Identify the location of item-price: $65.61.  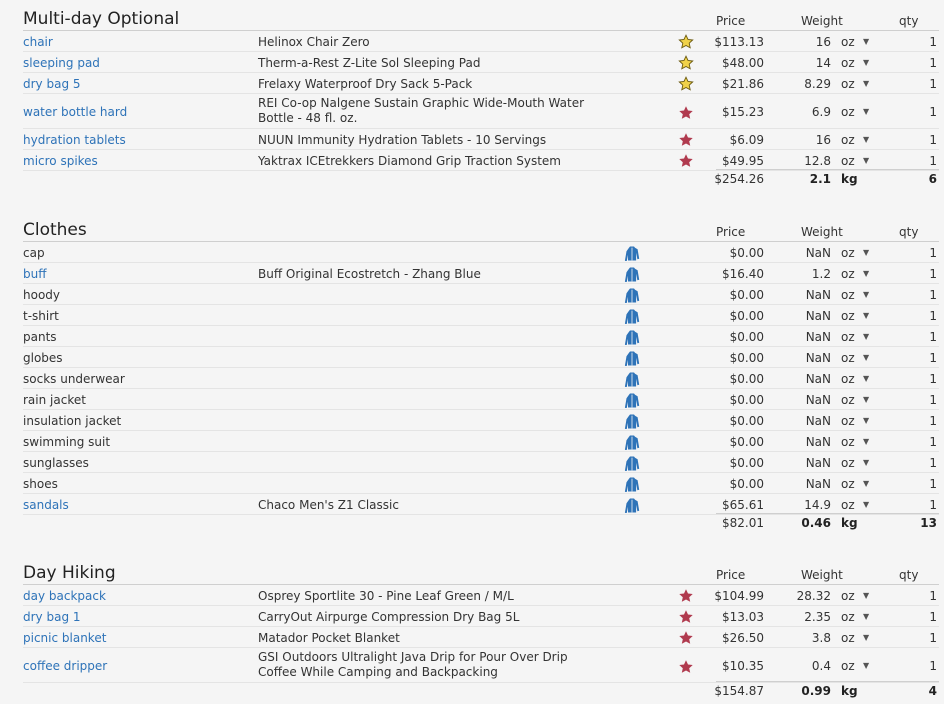
(743, 505).